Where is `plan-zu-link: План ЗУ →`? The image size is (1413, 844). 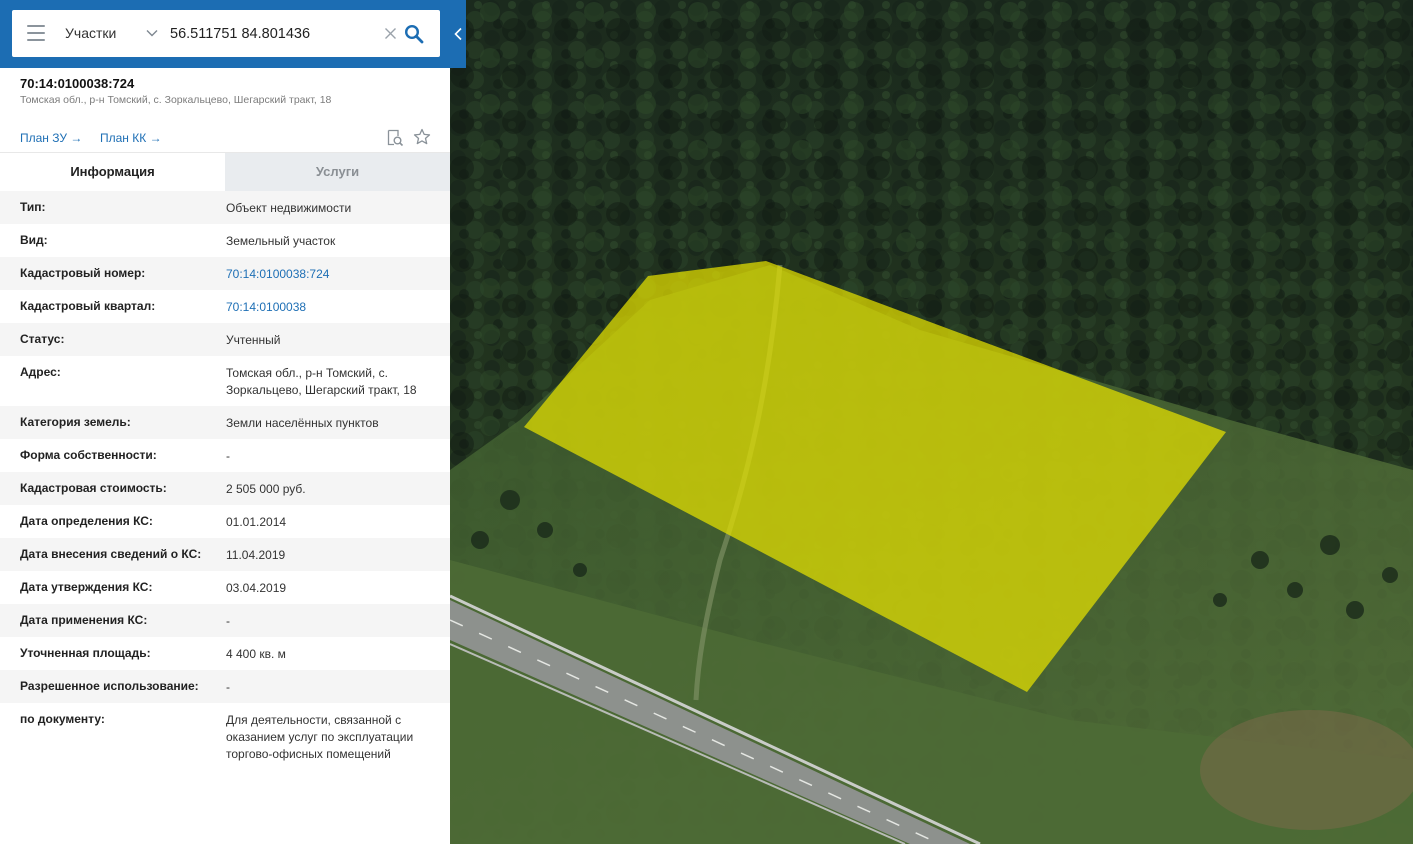
plan-zu-link: План ЗУ → is located at coordinates (51, 138).